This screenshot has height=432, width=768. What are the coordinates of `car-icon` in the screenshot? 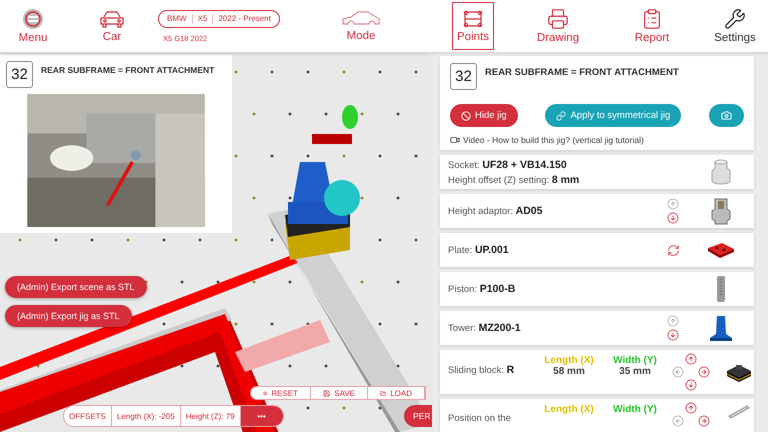 It's located at (112, 19).